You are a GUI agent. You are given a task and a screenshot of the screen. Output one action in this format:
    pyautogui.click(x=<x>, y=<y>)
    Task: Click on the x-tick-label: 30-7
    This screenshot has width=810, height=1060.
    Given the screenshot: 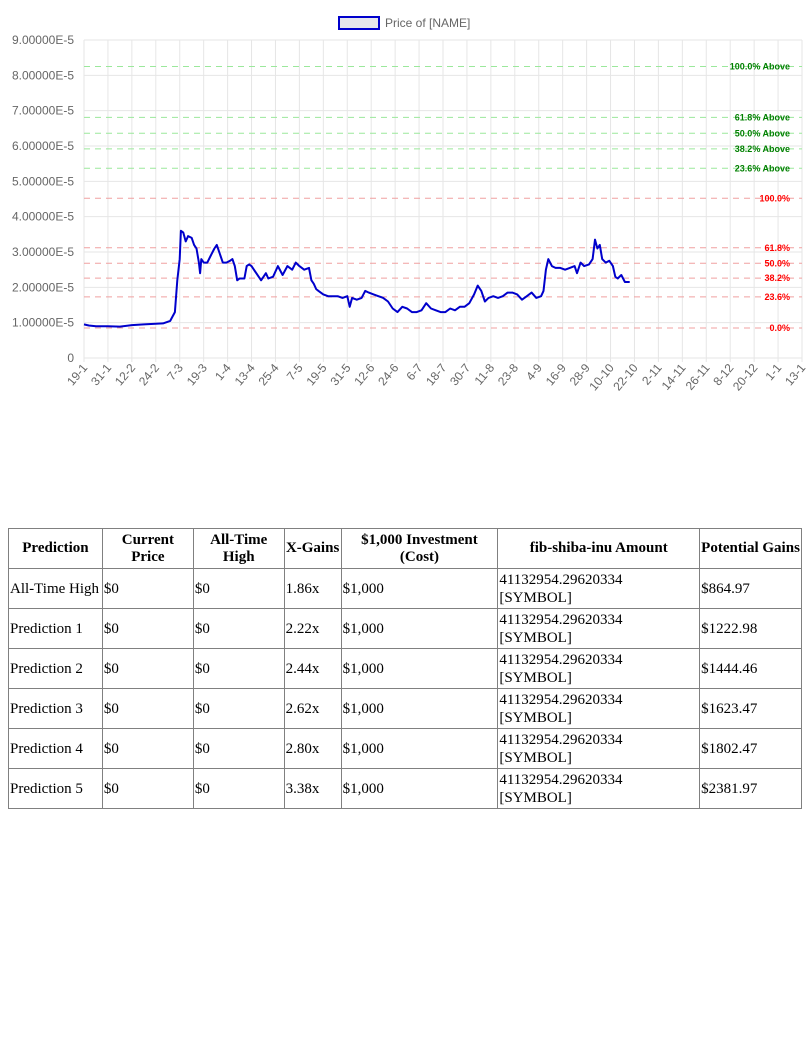 What is the action you would take?
    pyautogui.click(x=460, y=375)
    